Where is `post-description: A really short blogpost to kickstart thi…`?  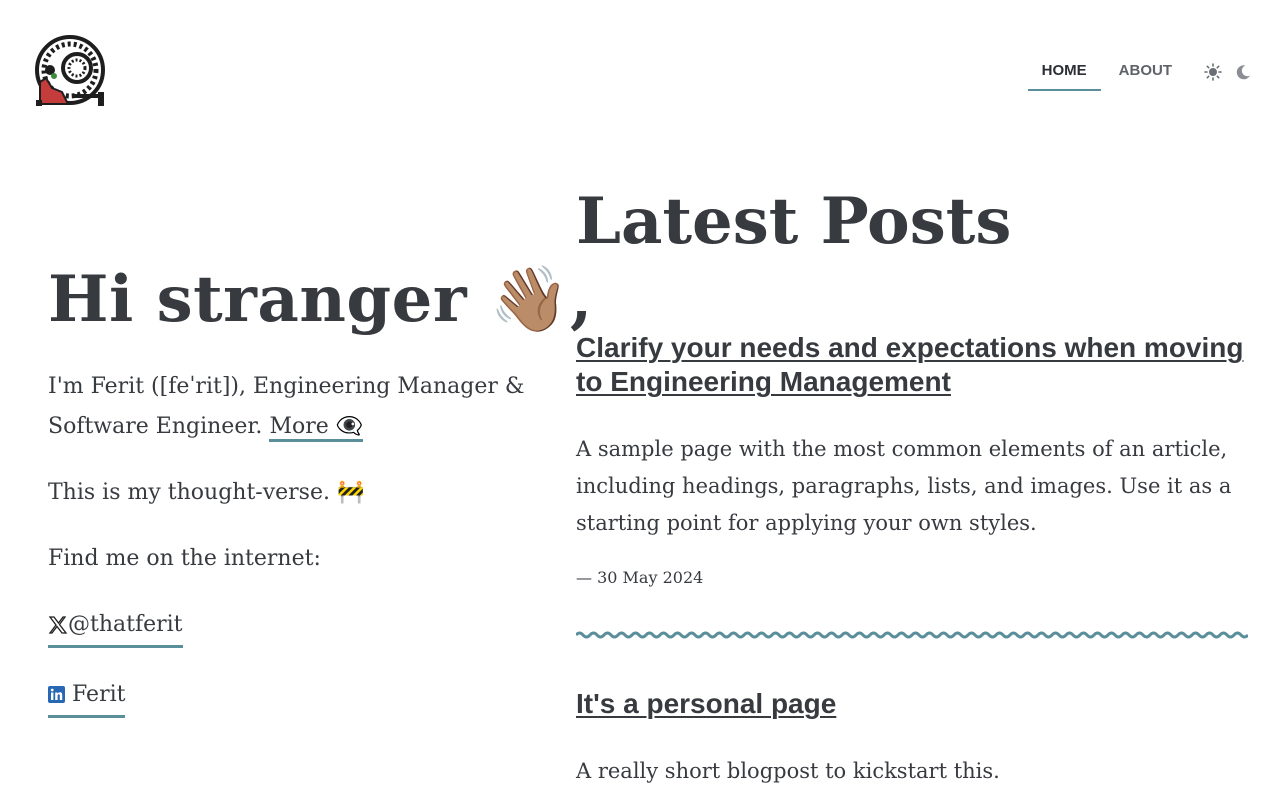
post-description: A really short blogpost to kickstart thi… is located at coordinates (788, 770).